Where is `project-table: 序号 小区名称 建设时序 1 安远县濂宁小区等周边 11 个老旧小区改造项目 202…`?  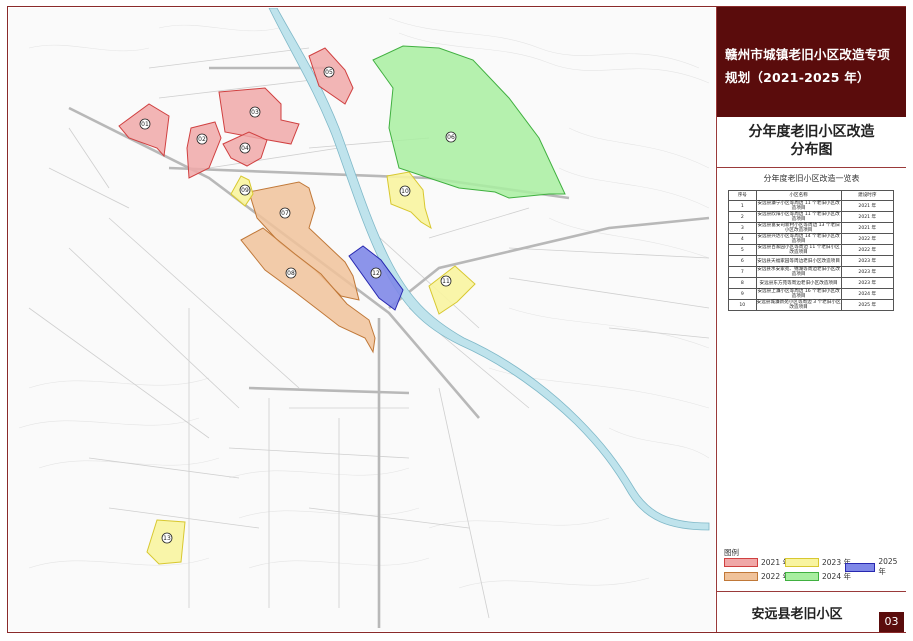
project-table: 序号 小区名称 建设时序 1 安远县濂宁小区等周边 11 个老旧小区改造项目 202… is located at coordinates (811, 250).